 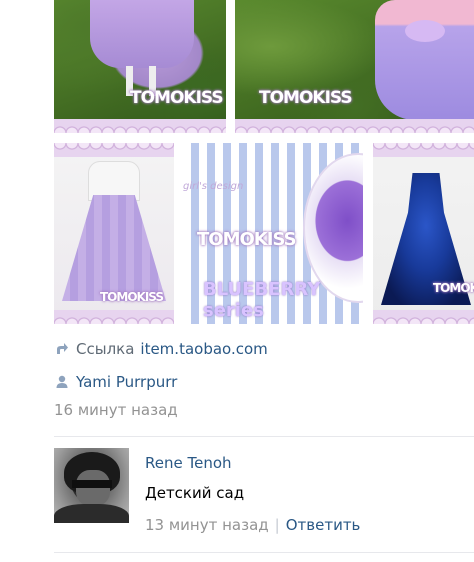 I want to click on arrow-share-icon, so click(x=62, y=349).